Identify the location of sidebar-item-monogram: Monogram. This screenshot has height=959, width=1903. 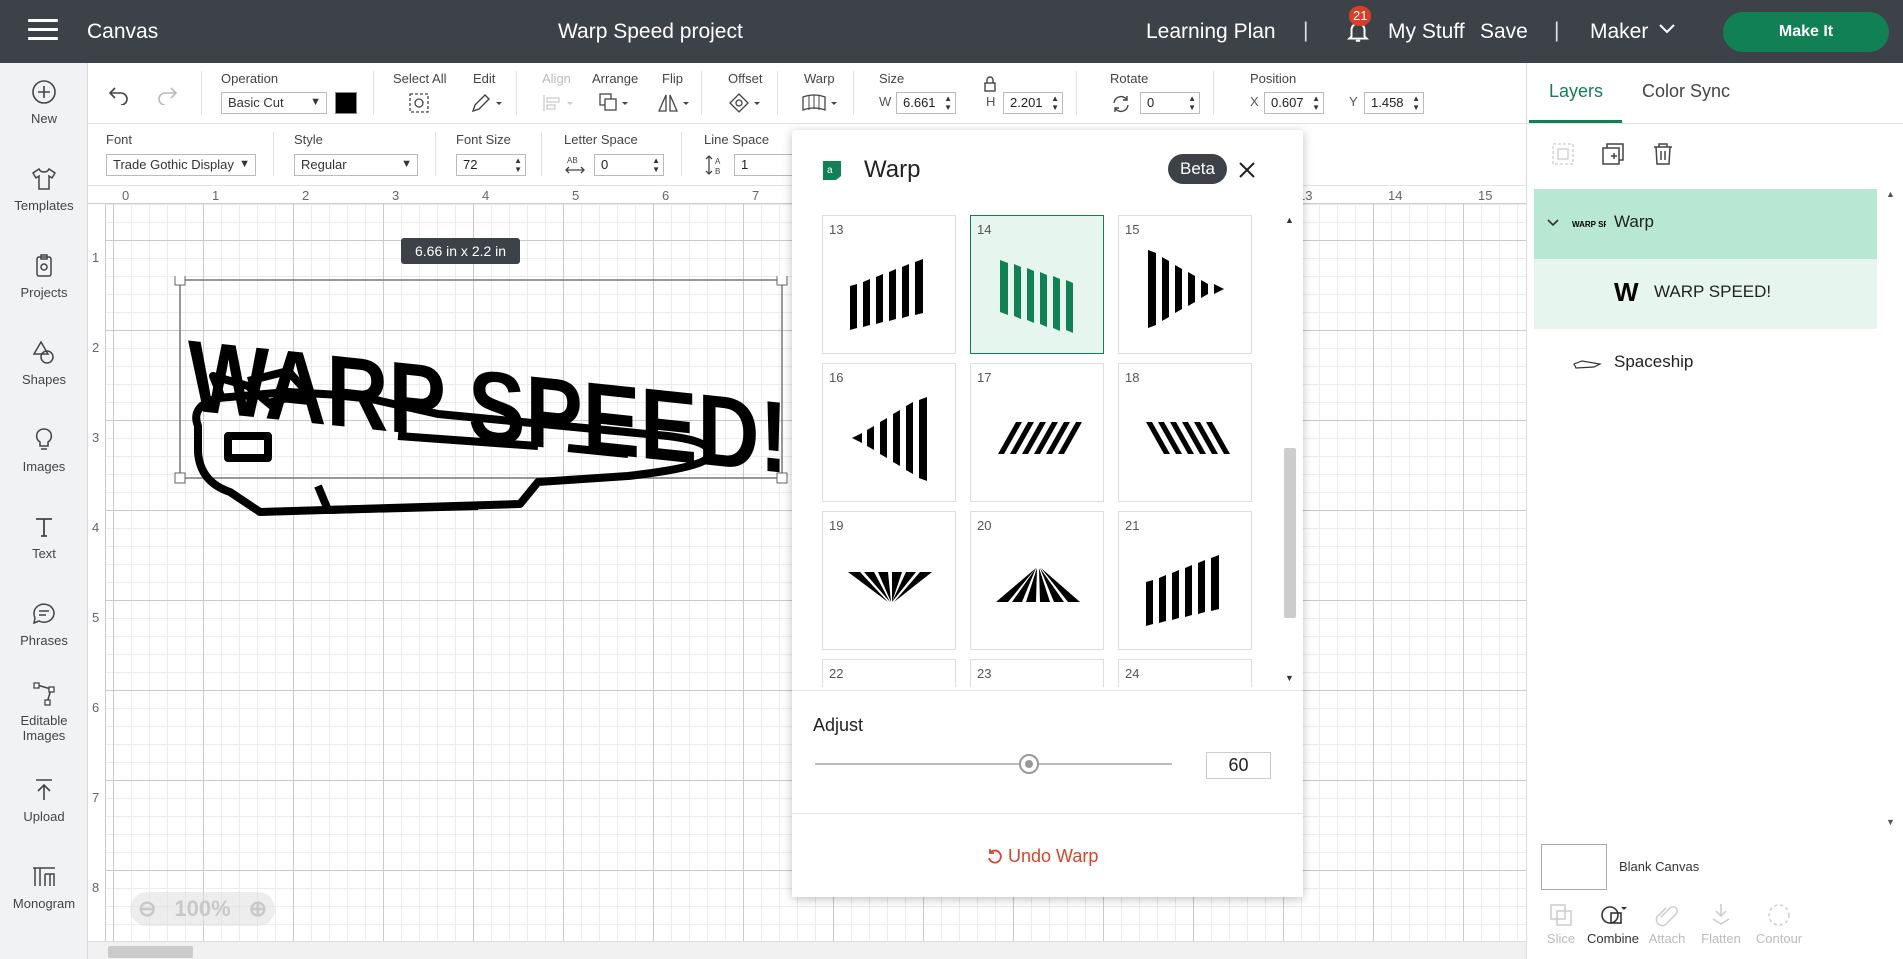
(44, 886).